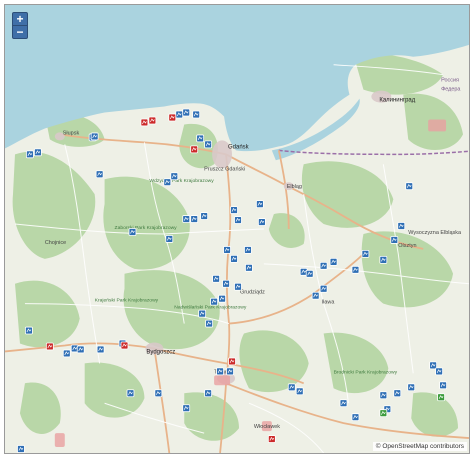 Image resolution: width=474 pixels, height=458 pixels. What do you see at coordinates (294, 187) in the screenshot?
I see `label-elblag: Elbląg` at bounding box center [294, 187].